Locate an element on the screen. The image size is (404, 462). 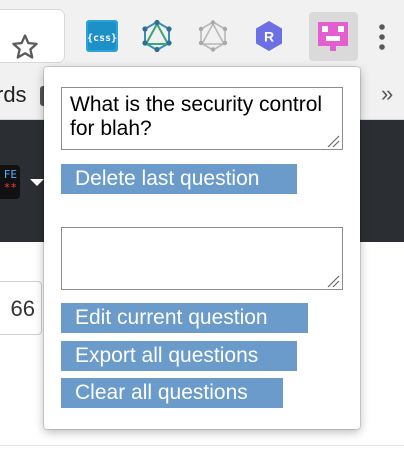
r-extension-label: R is located at coordinates (269, 37).